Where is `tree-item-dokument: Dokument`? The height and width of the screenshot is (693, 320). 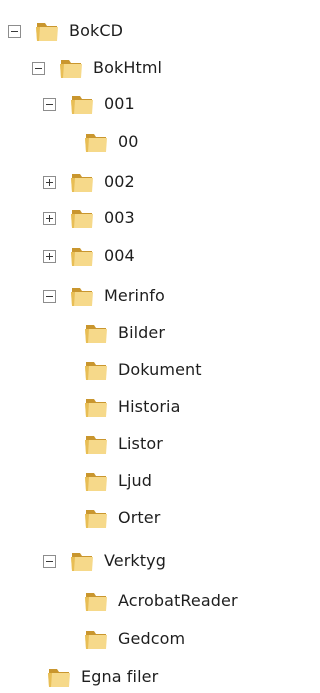 tree-item-dokument: Dokument is located at coordinates (142, 370).